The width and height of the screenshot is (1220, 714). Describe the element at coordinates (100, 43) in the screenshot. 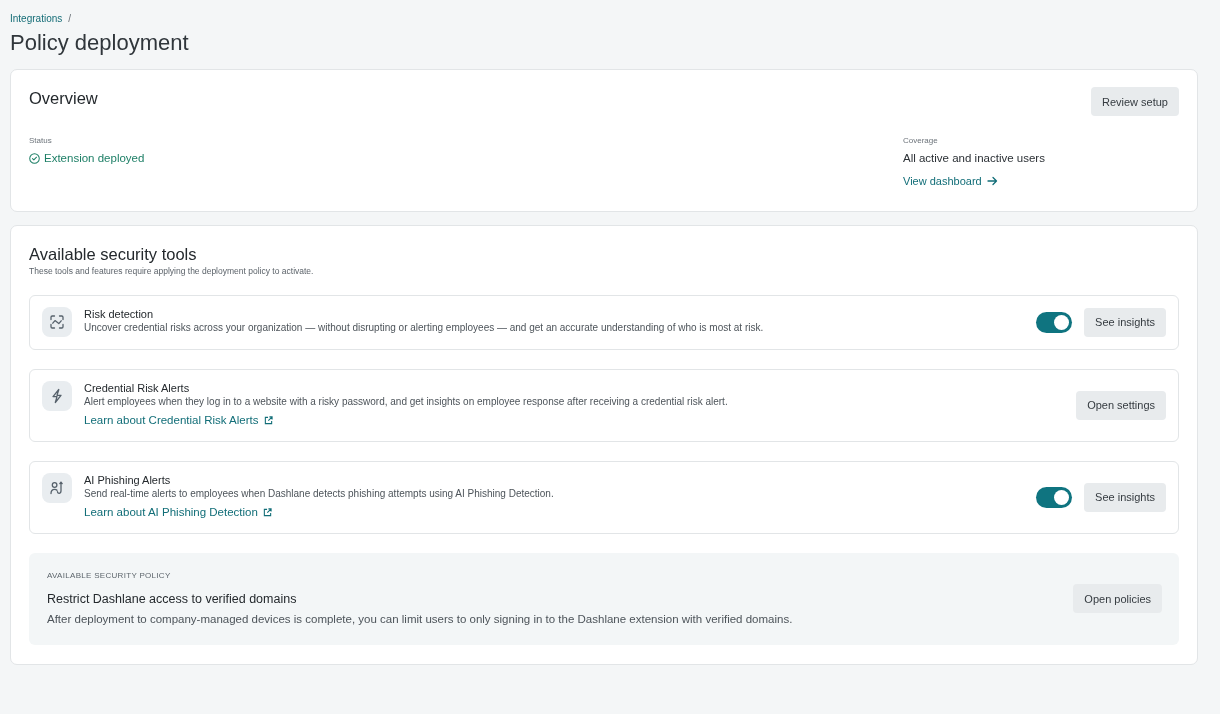

I see `page-title: Policy deployment` at that location.